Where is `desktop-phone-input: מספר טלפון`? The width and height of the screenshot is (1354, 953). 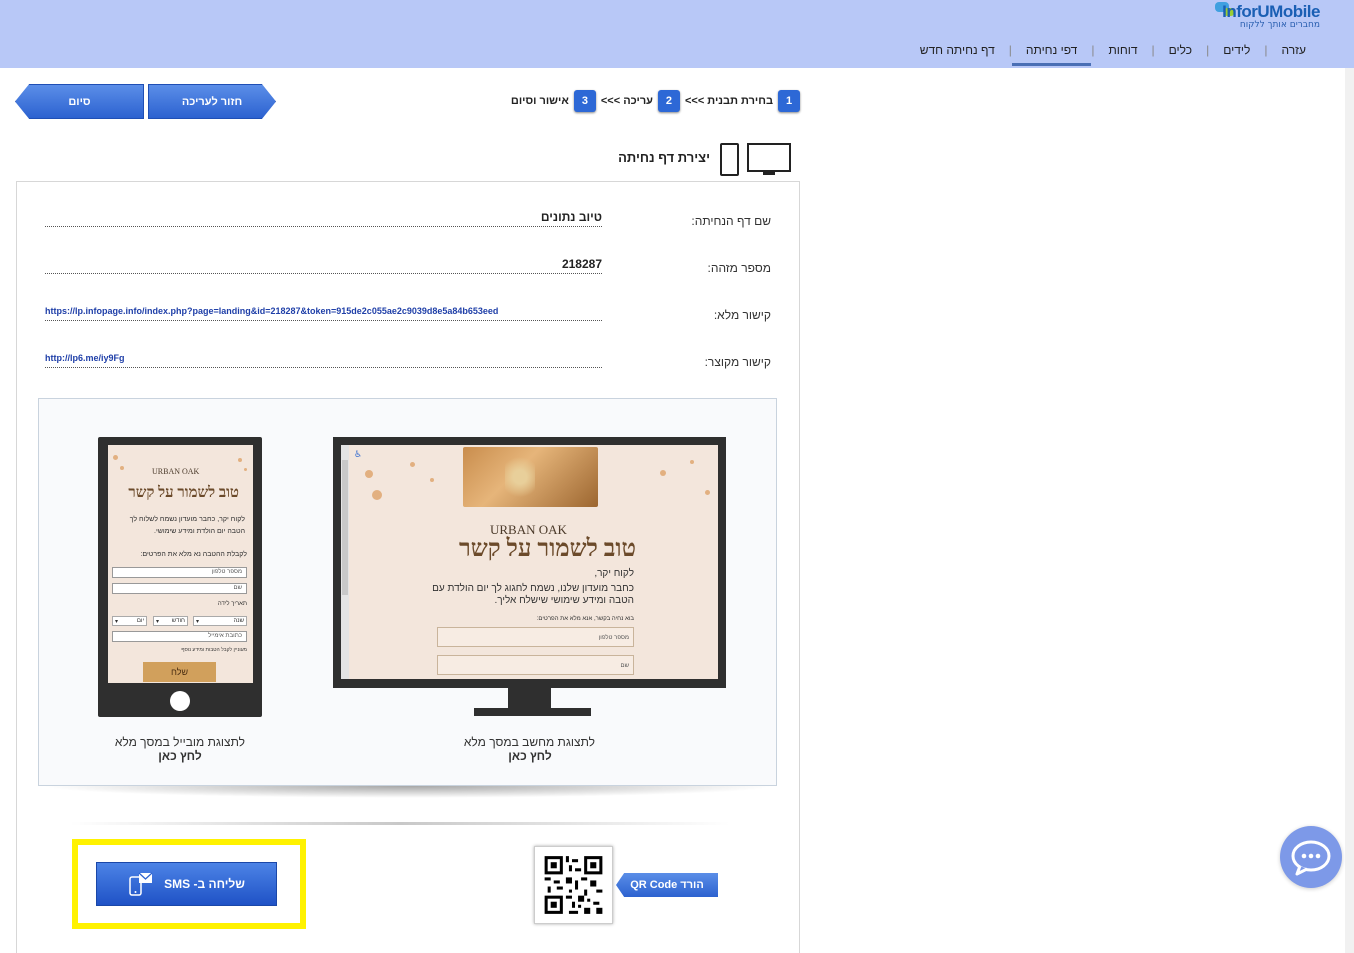 desktop-phone-input: מספר טלפון is located at coordinates (535, 637).